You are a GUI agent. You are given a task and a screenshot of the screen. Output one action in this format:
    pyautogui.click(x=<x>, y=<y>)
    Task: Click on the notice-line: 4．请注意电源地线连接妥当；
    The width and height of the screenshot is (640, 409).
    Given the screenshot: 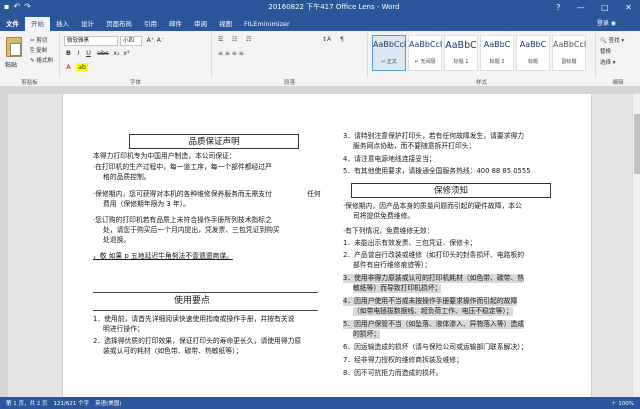 What is the action you would take?
    pyautogui.click(x=389, y=159)
    